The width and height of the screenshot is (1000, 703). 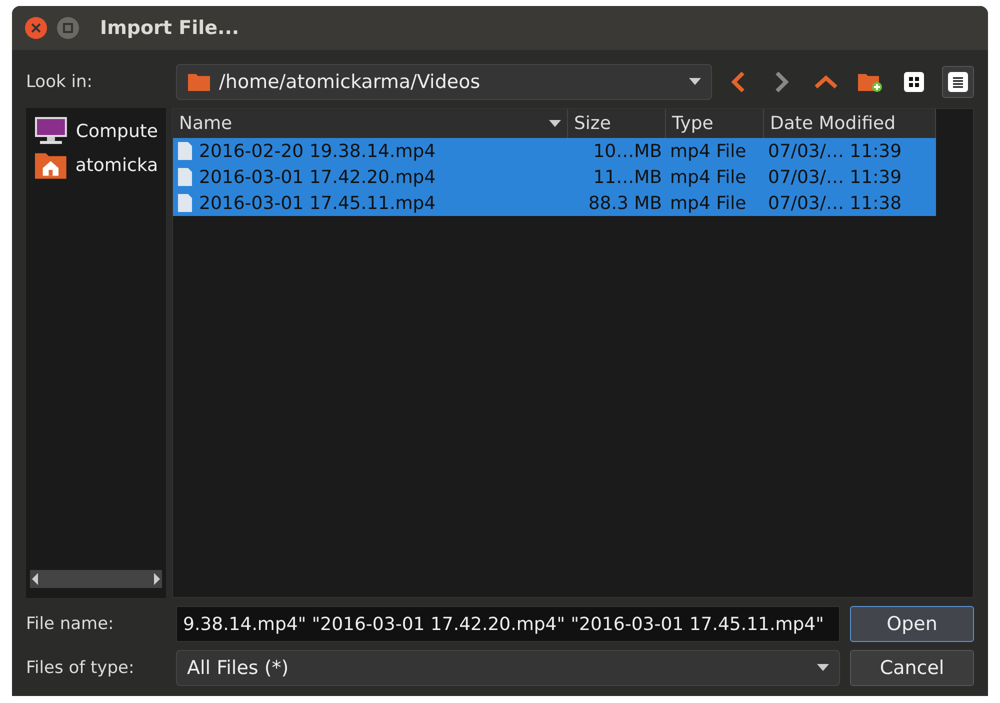 I want to click on table-cell: 88.3 MB, so click(x=617, y=203).